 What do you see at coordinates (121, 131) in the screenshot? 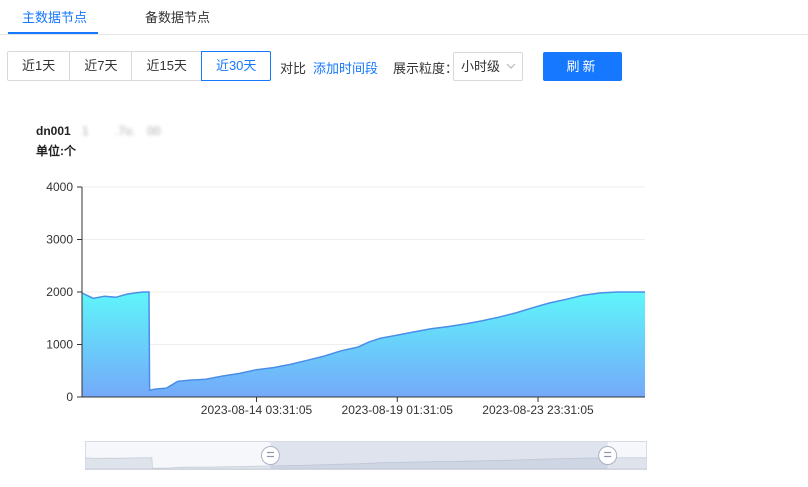
I see `chart-node-ip: 1 .7o. 00` at bounding box center [121, 131].